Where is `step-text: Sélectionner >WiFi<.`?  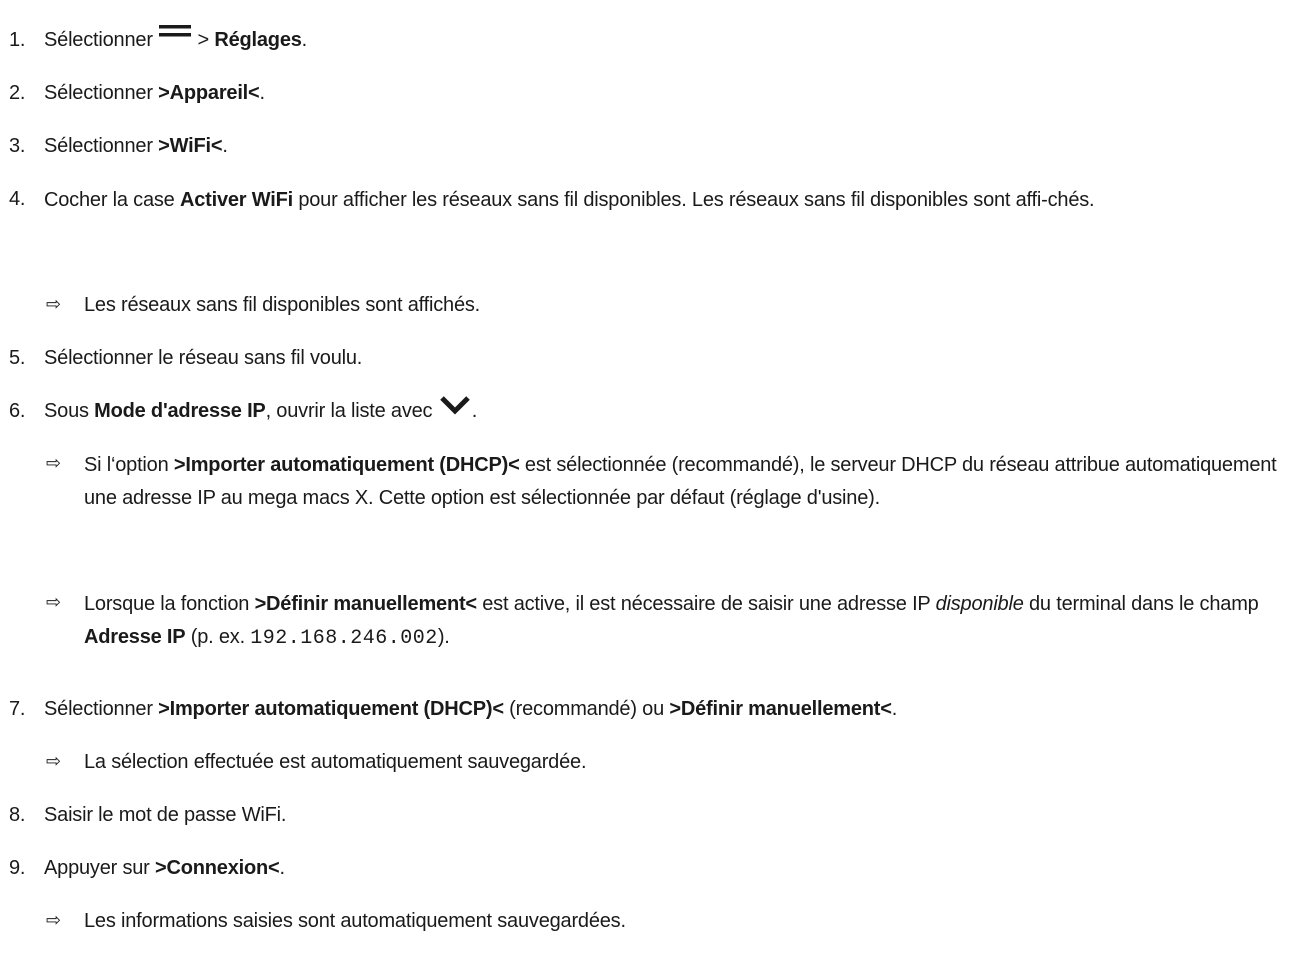
step-text: Sélectionner >WiFi<. is located at coordinates (136, 146).